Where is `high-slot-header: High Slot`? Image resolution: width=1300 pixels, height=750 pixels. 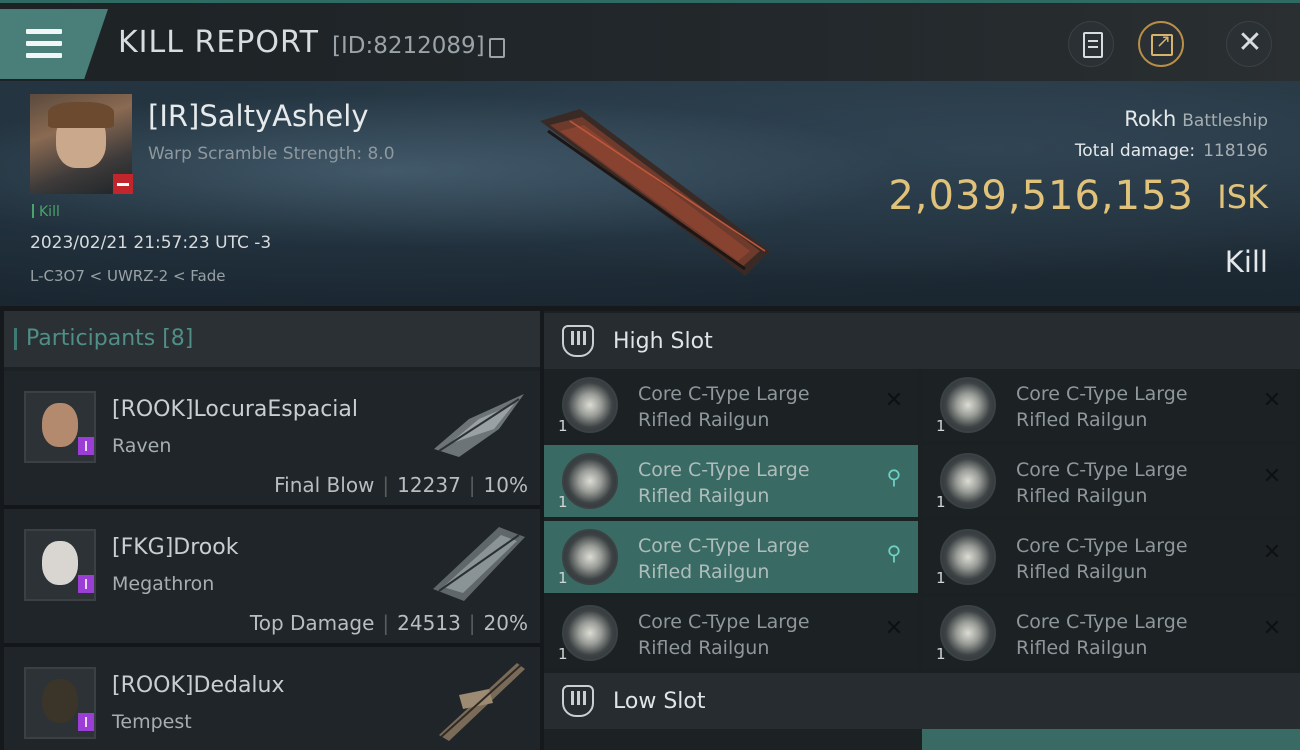
high-slot-header: High Slot is located at coordinates (922, 341).